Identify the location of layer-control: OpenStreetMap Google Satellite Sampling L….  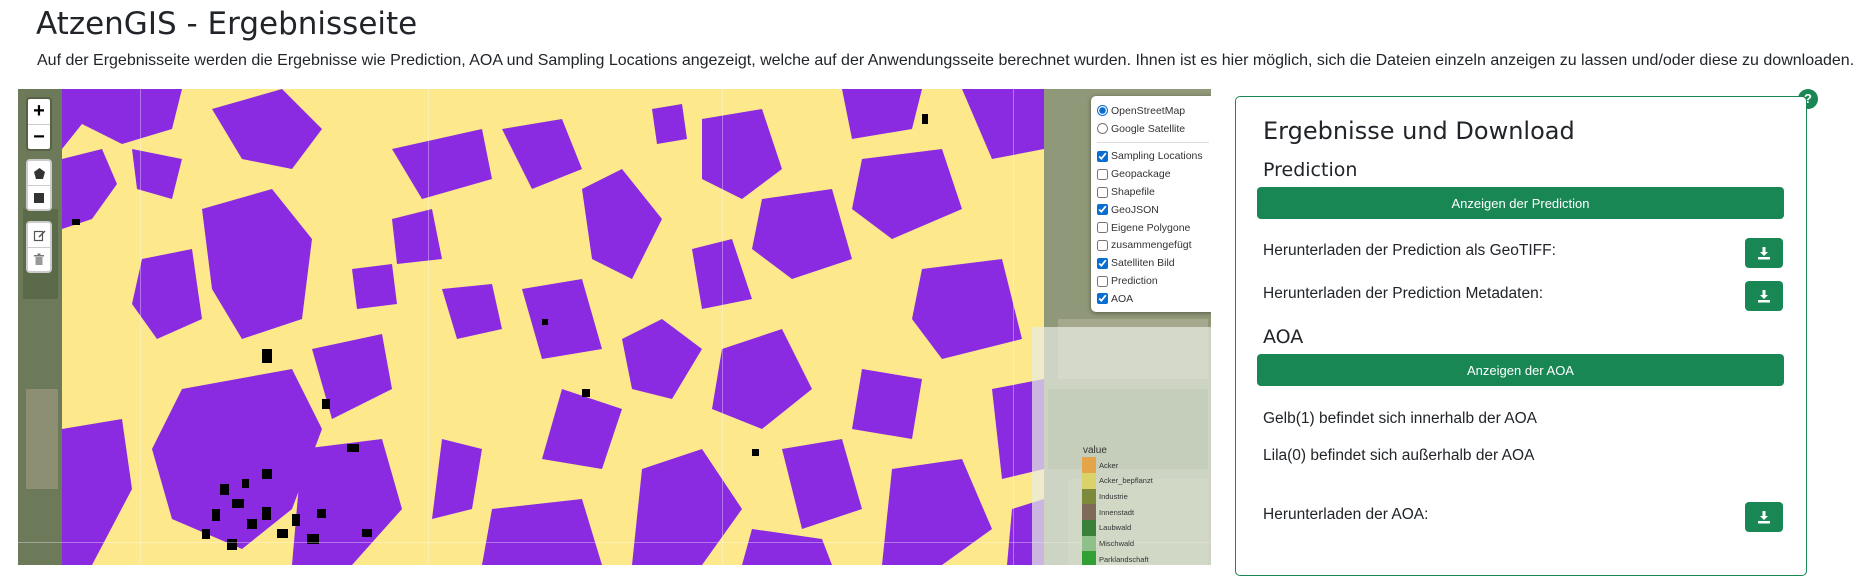
(1151, 204).